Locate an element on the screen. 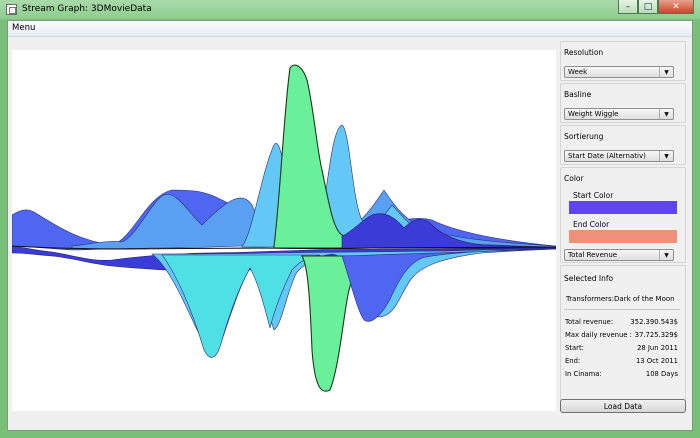 The image size is (700, 438). info-row: Max daily revenue : 37.725.329$ is located at coordinates (621, 335).